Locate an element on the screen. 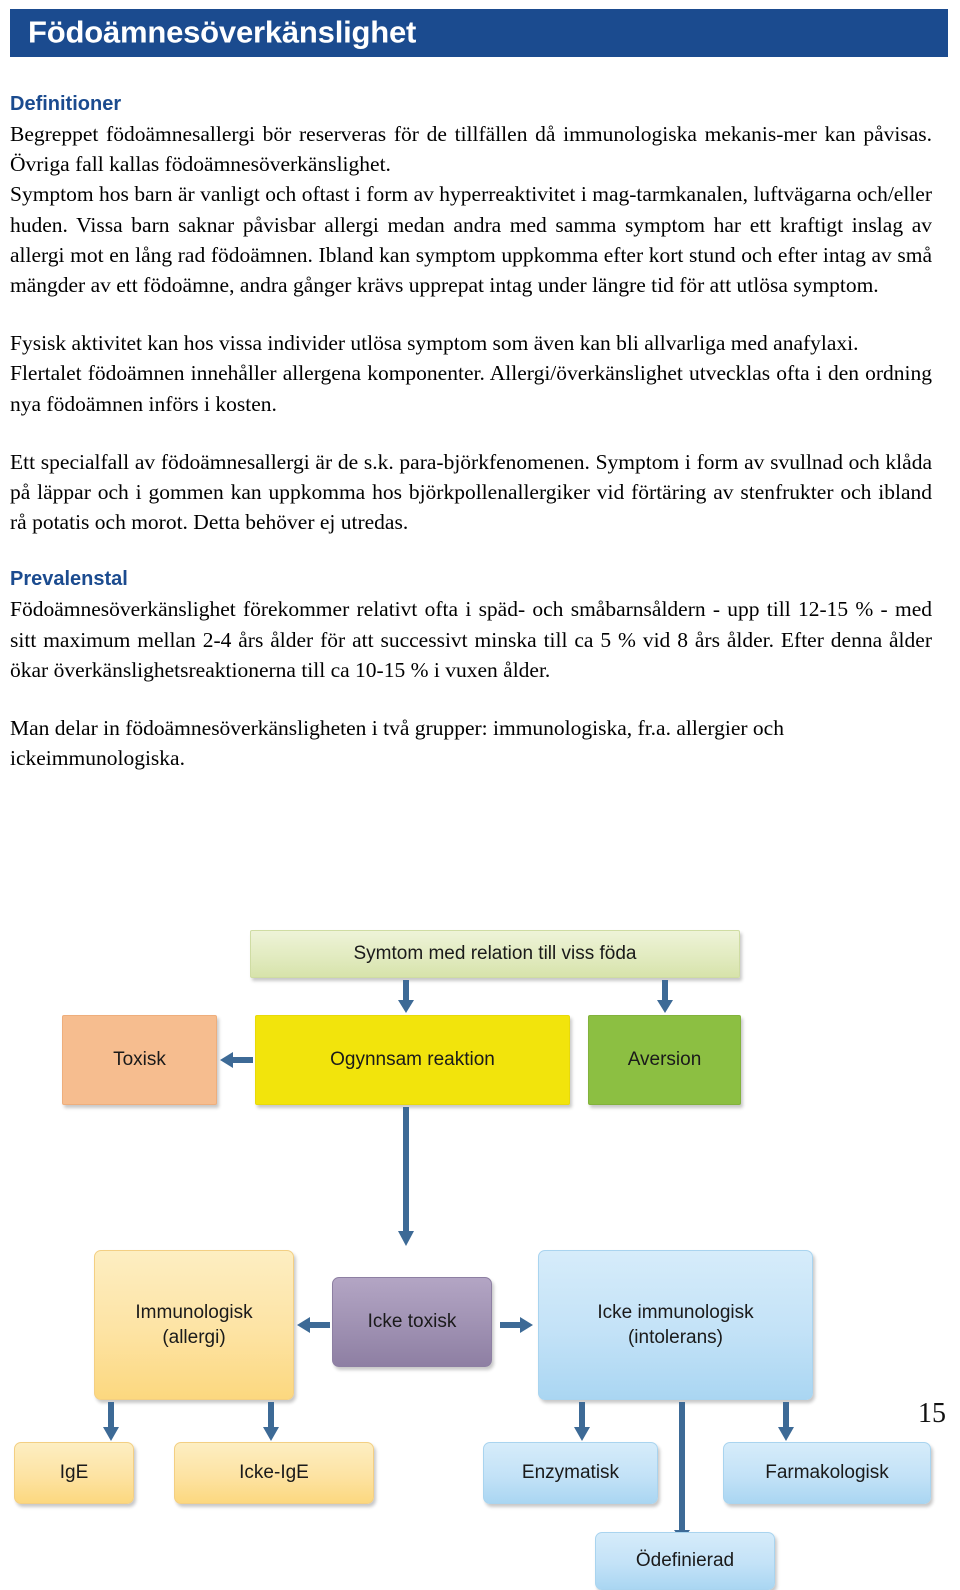 This screenshot has height=1590, width=960. flowchart-node-label-line1: Icke immunologisk is located at coordinates (675, 1312).